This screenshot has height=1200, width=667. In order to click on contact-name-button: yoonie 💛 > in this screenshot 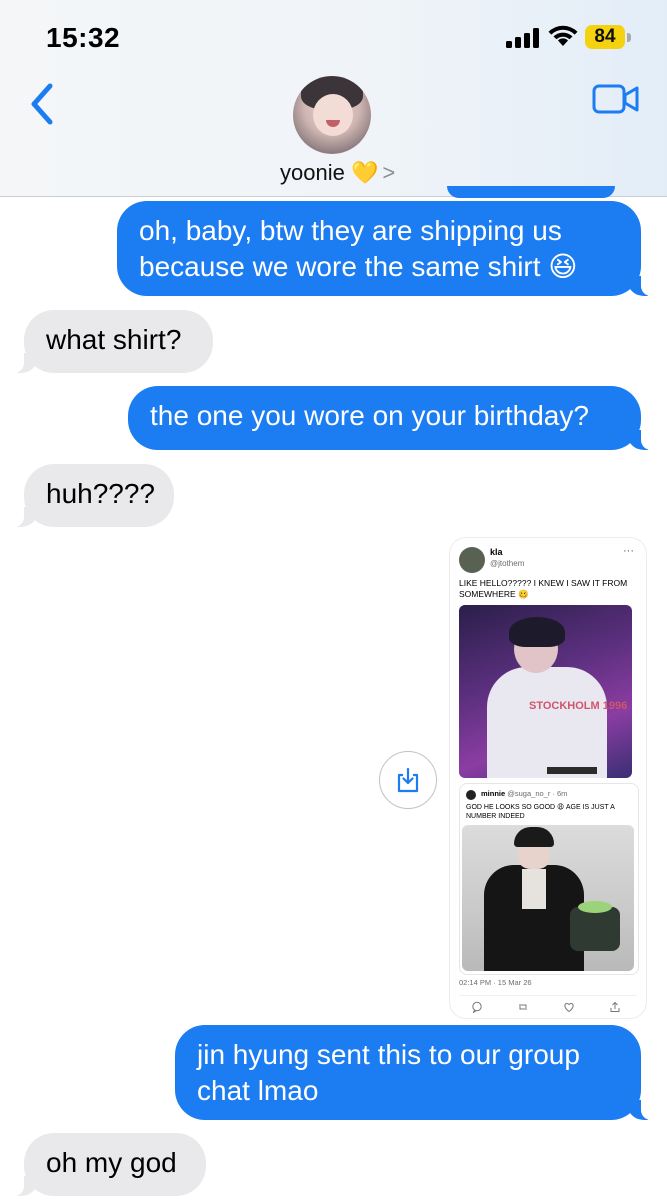, I will do `click(337, 173)`.